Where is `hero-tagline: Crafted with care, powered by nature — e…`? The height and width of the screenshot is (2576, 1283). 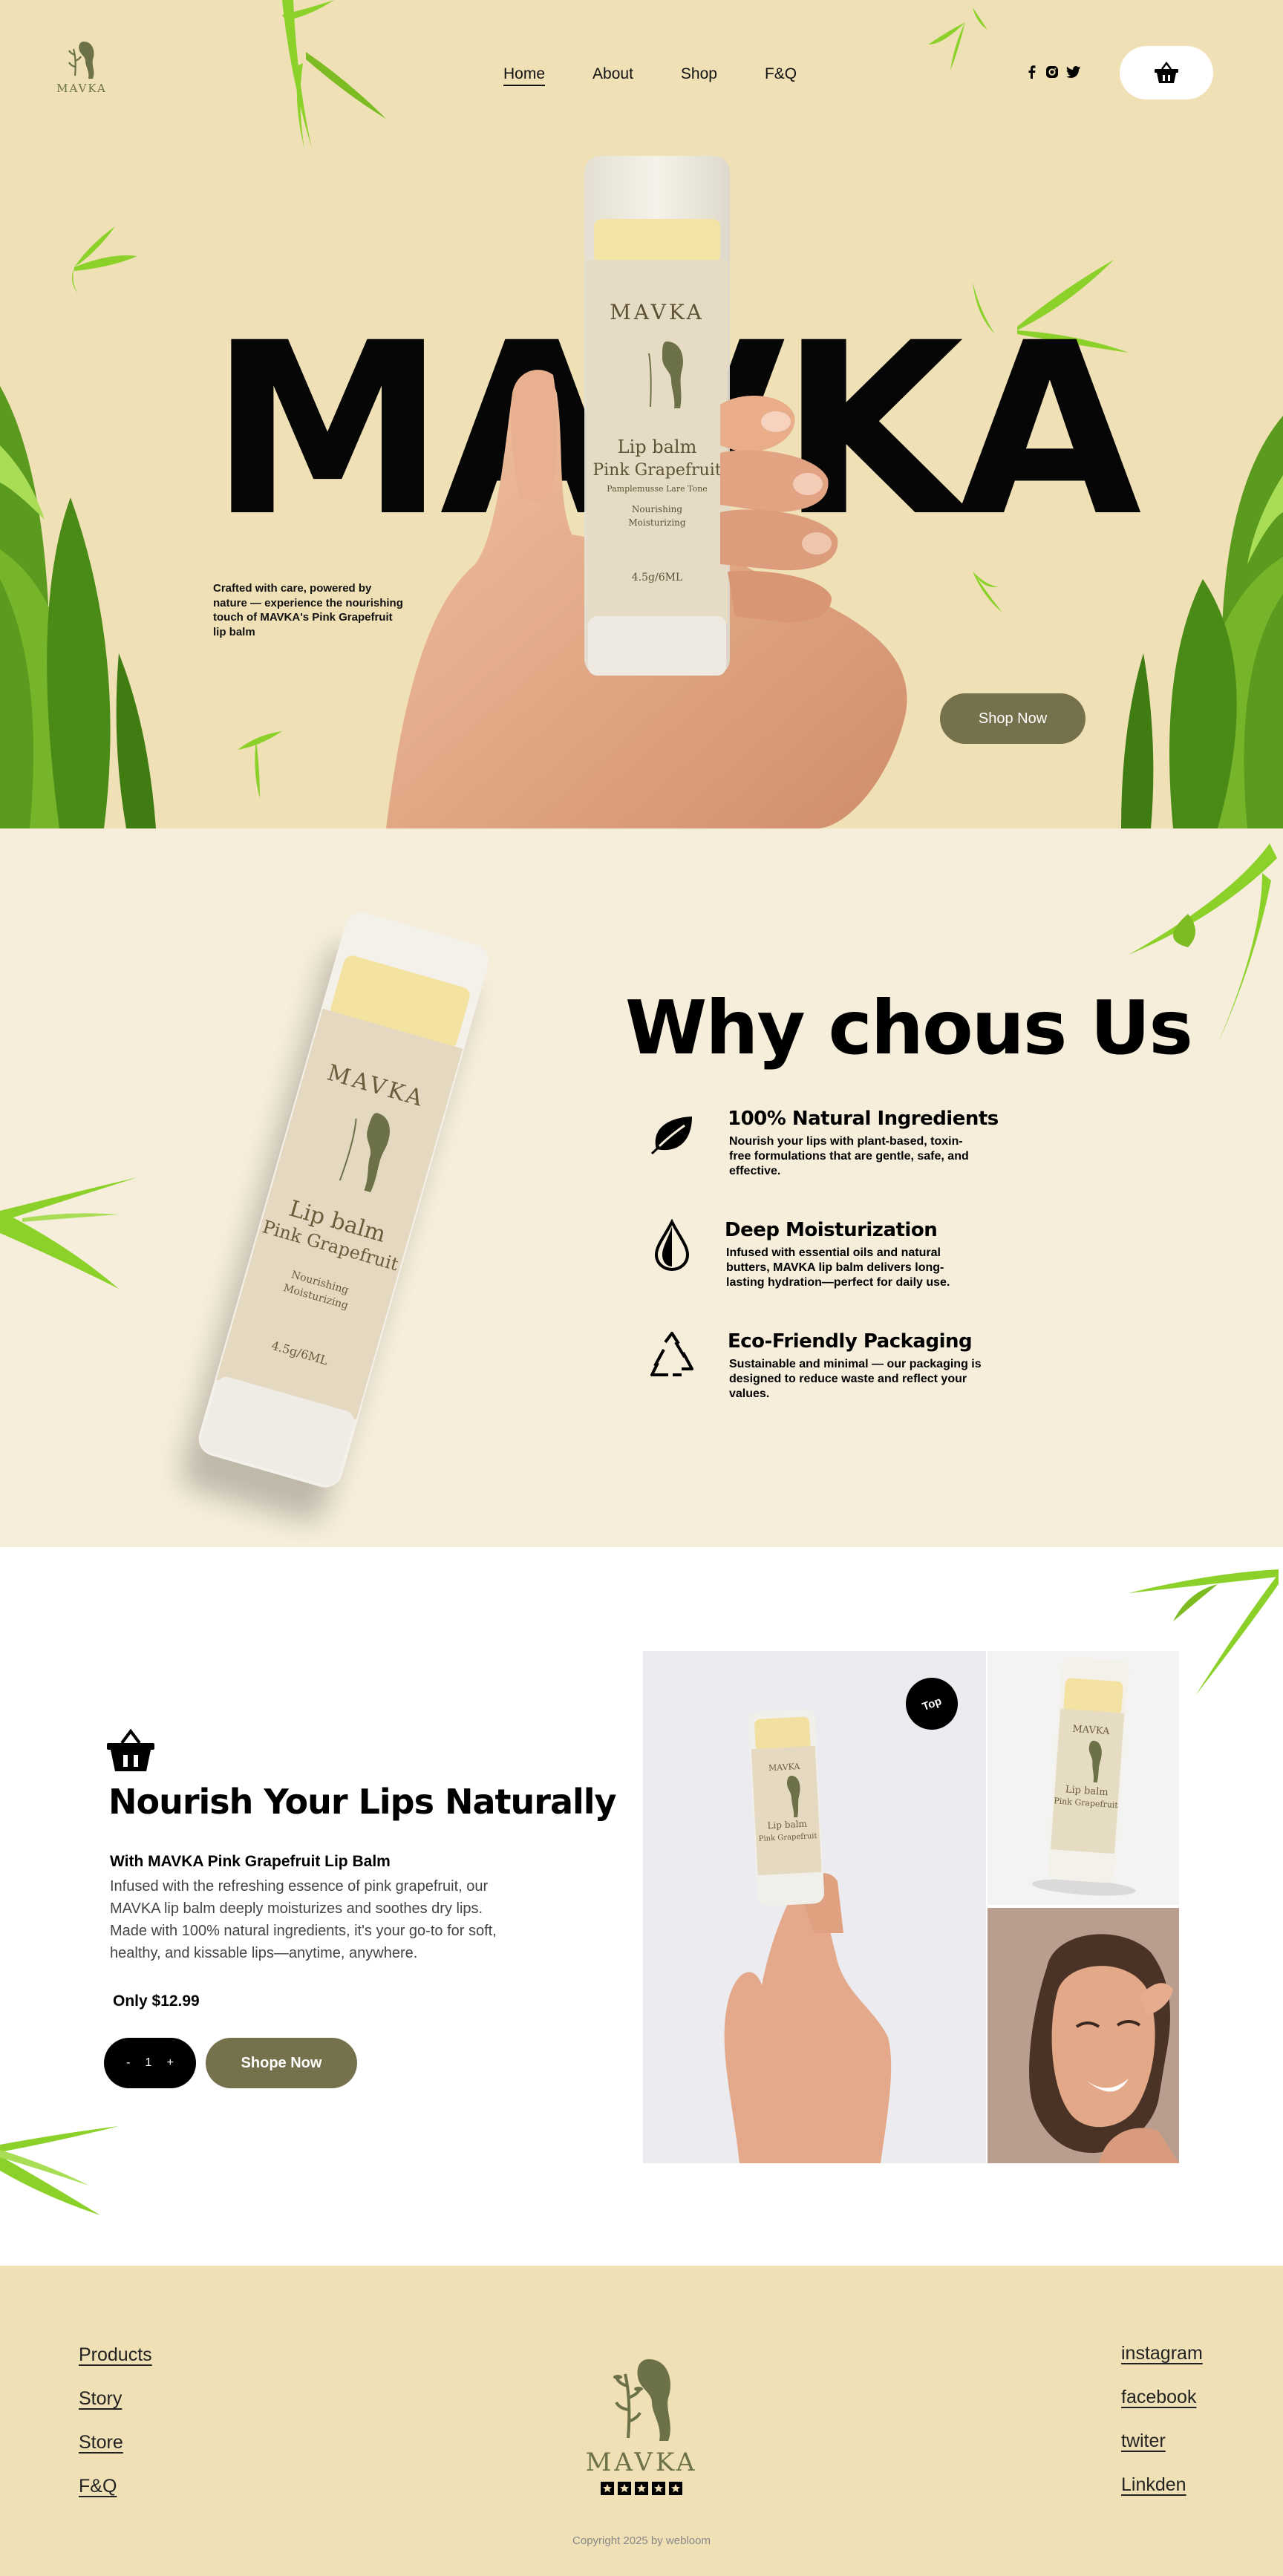
hero-tagline: Crafted with care, powered by nature — e… is located at coordinates (308, 610).